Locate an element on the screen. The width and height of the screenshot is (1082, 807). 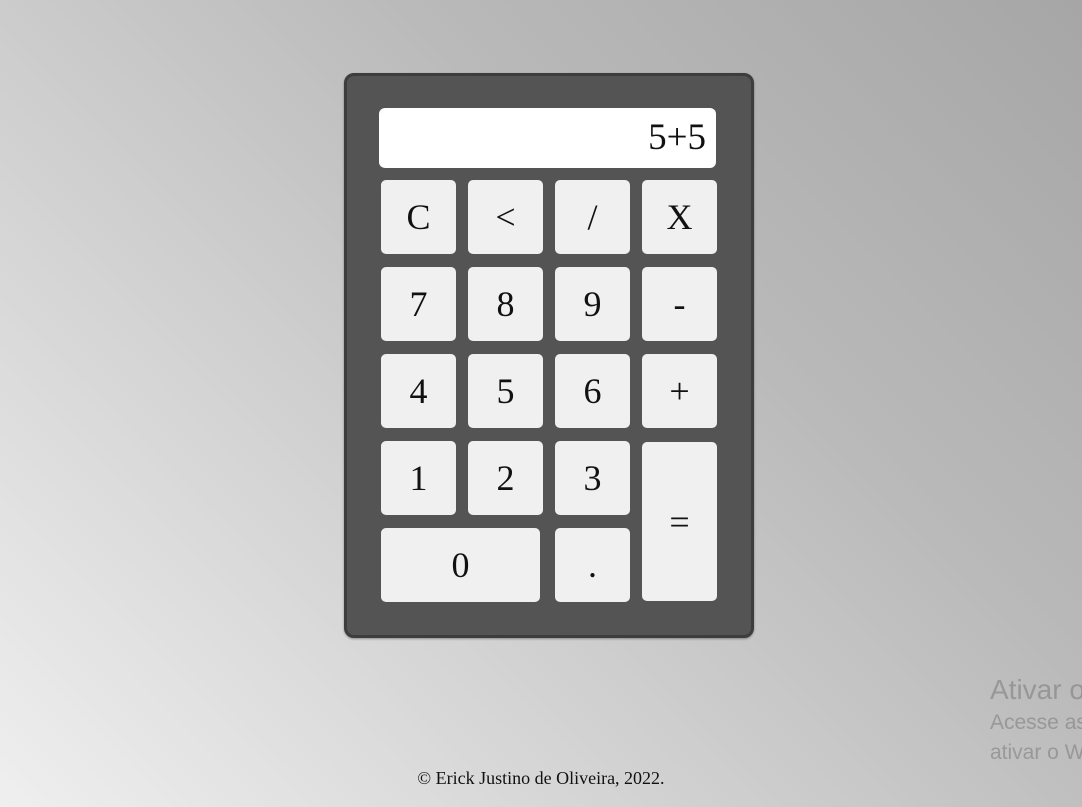
copyright-footer: © Erick Justino de Oliveira, 2022. is located at coordinates (541, 778).